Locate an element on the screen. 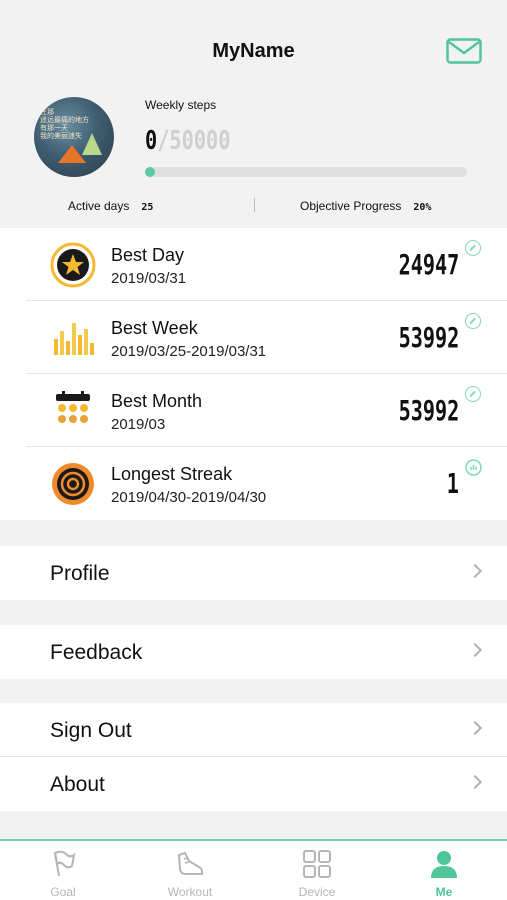 The image size is (507, 900). menu-sign-out: Sign Out is located at coordinates (253, 730).